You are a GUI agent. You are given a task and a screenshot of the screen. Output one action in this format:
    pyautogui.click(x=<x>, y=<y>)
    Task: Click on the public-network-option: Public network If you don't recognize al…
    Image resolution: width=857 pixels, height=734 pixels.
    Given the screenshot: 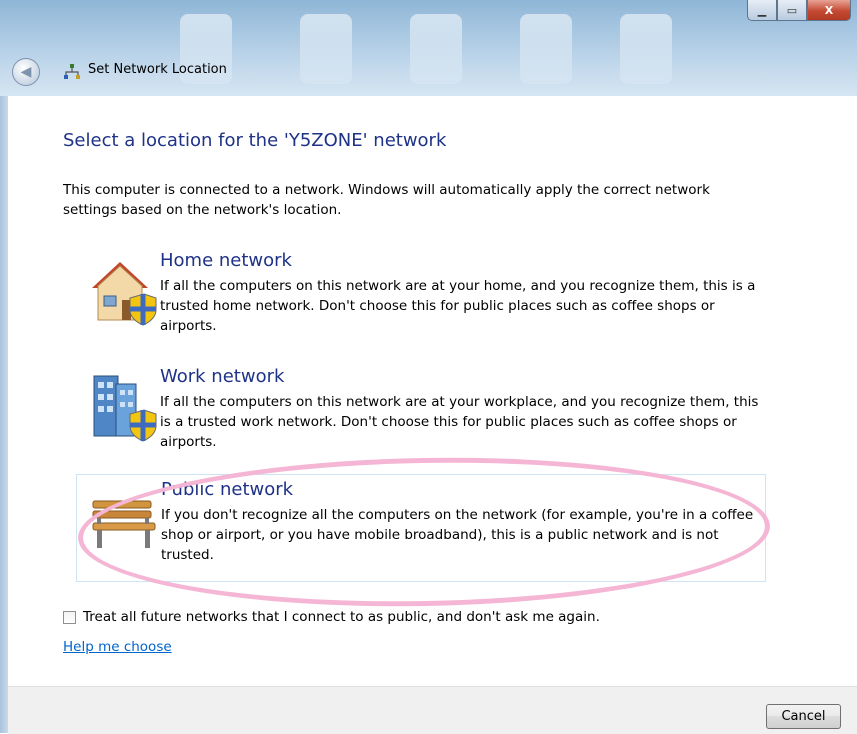 What is the action you would take?
    pyautogui.click(x=421, y=528)
    